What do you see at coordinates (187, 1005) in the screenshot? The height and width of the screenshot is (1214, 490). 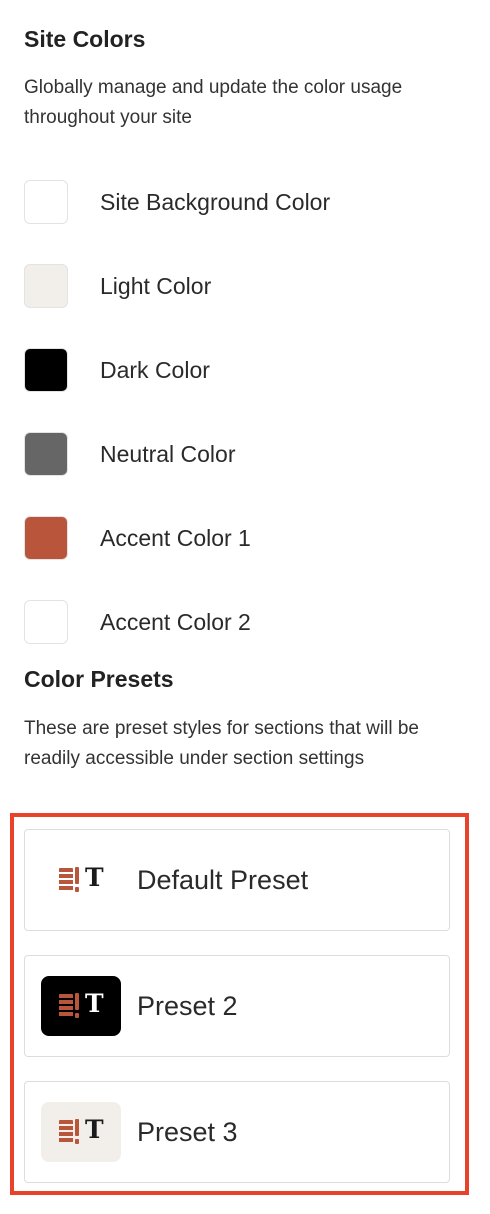 I see `preset-label: Preset 2` at bounding box center [187, 1005].